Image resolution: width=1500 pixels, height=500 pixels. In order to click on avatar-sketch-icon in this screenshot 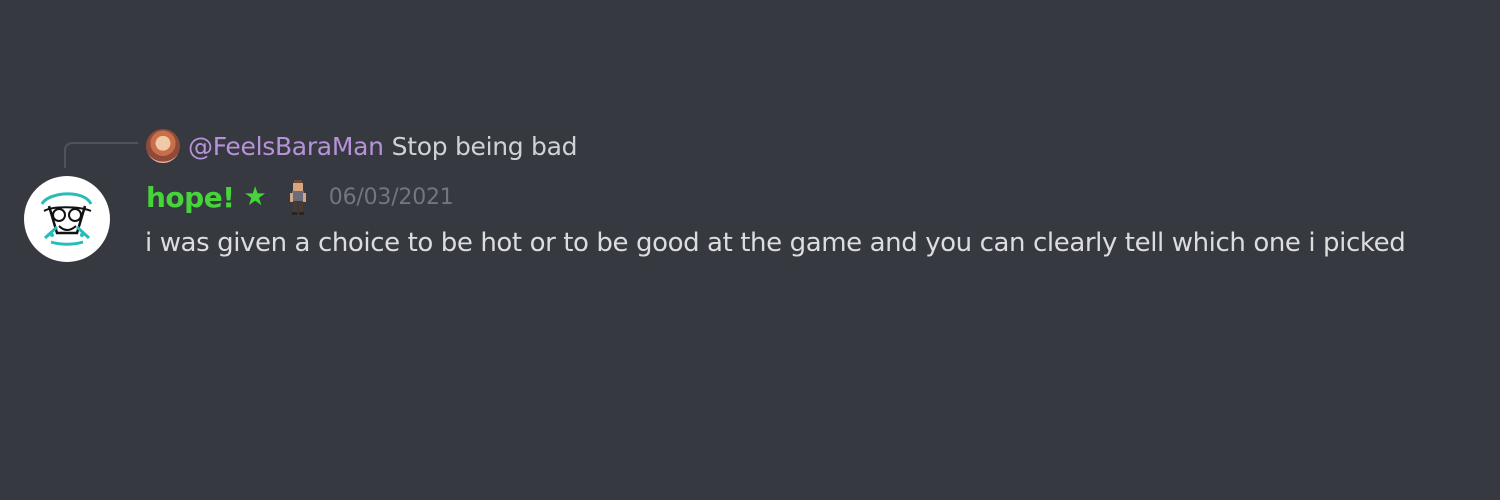, I will do `click(66, 219)`.